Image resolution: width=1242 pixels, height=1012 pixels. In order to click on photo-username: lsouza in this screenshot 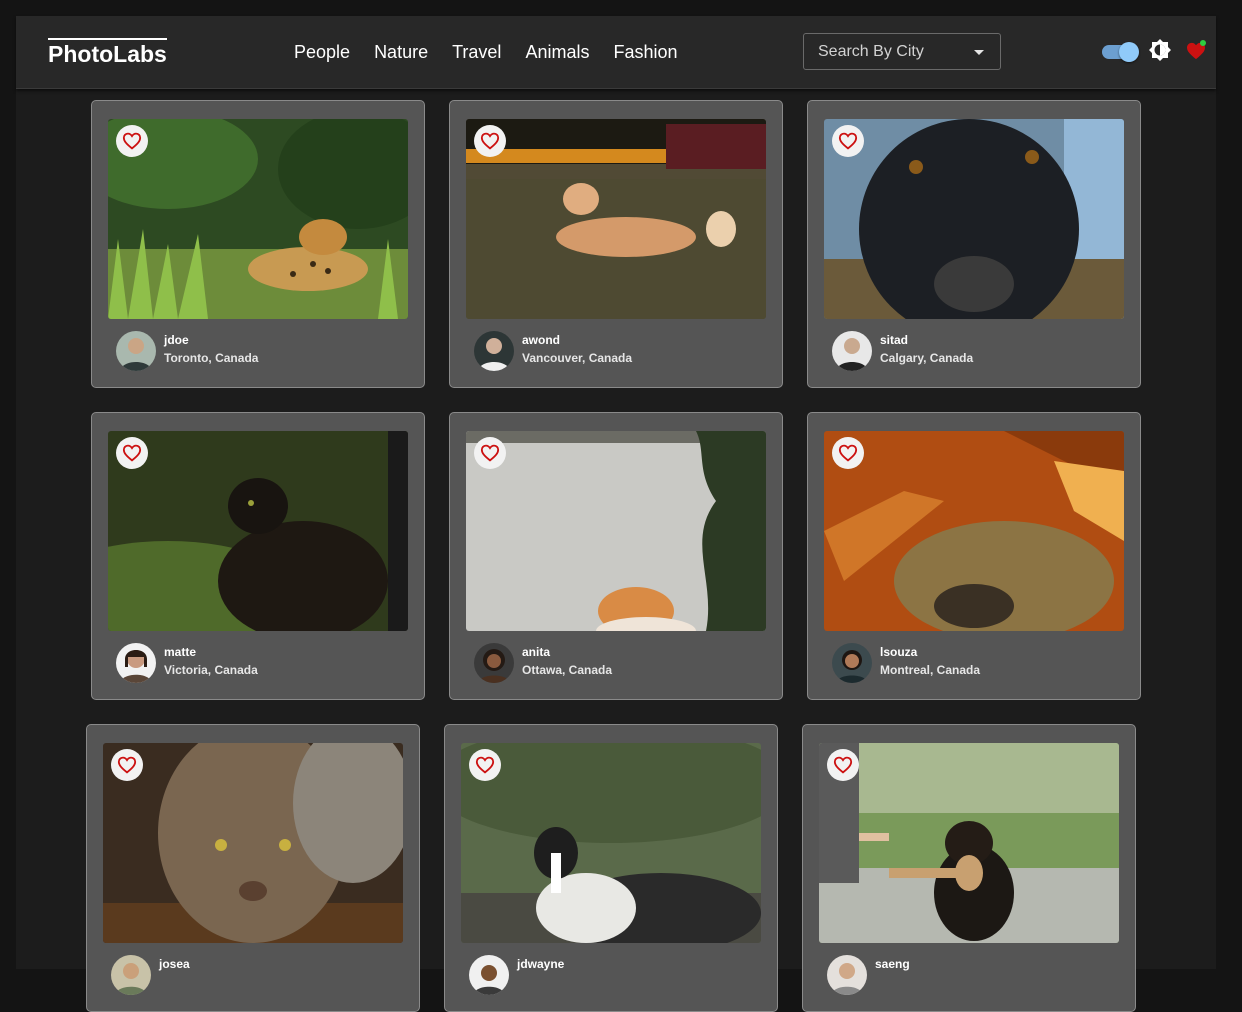, I will do `click(899, 652)`.